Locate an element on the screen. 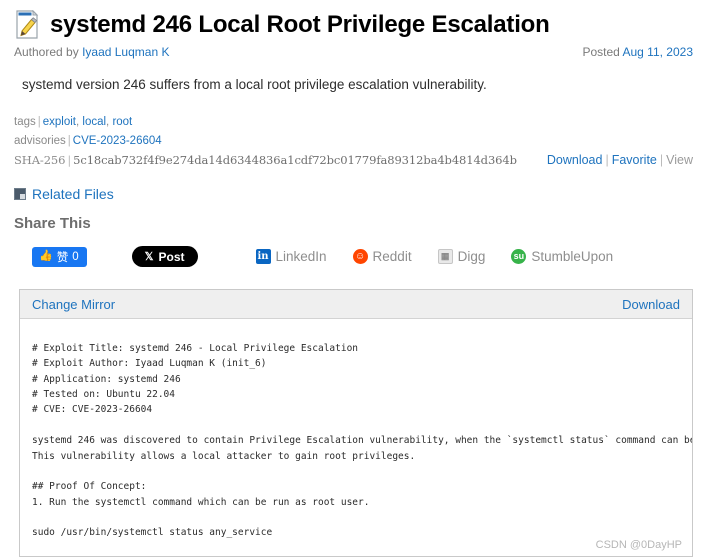  authored-by: Authored by Iyaad Luqman K is located at coordinates (91, 52).